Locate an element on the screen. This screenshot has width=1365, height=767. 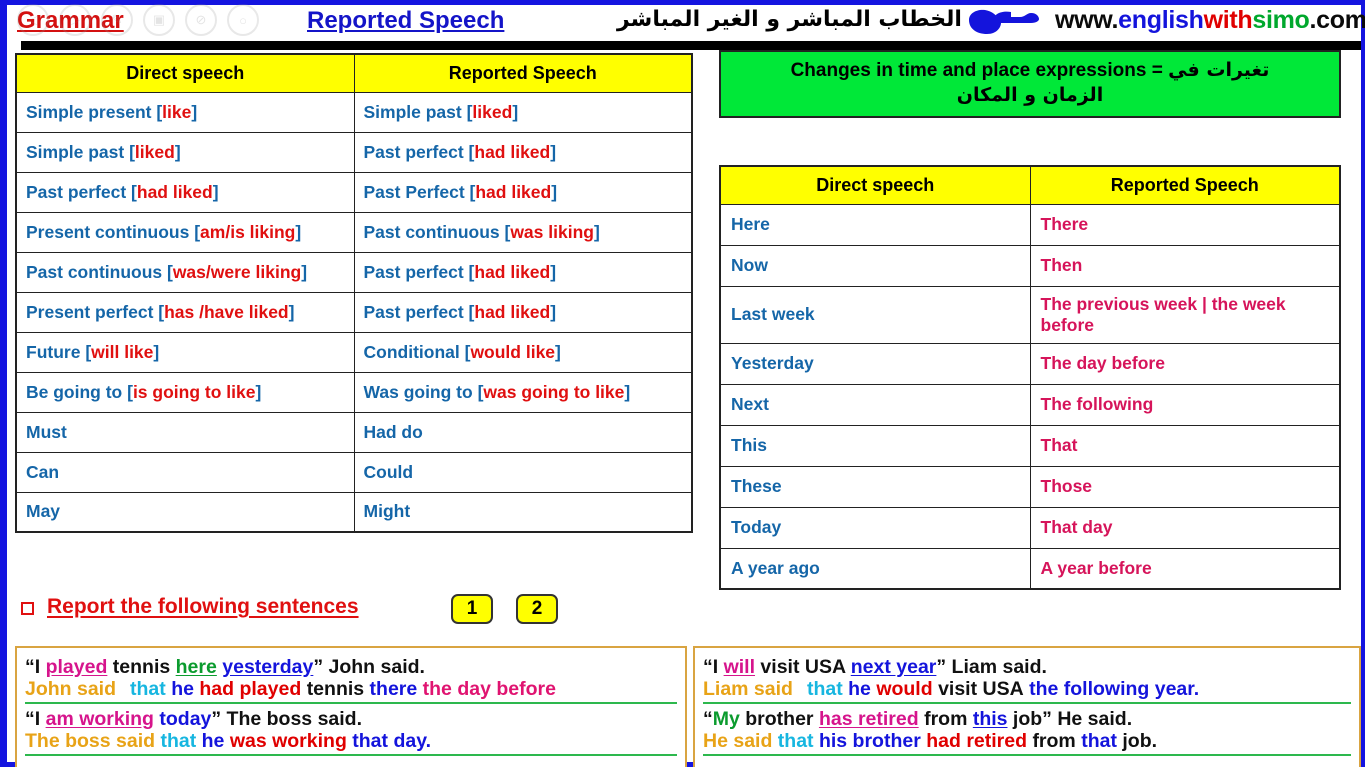
table-row: Yesterday The day before is located at coordinates (1030, 363).